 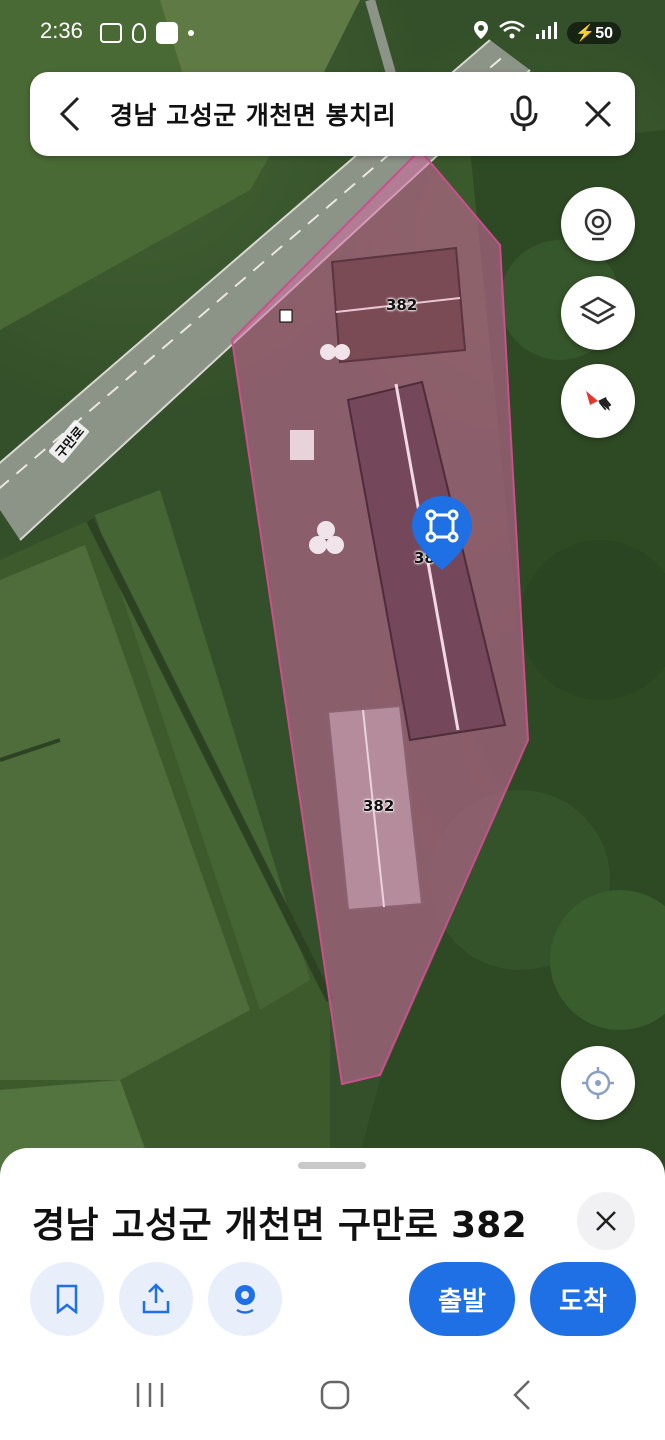 I want to click on recent-apps-icon, so click(x=150, y=1395).